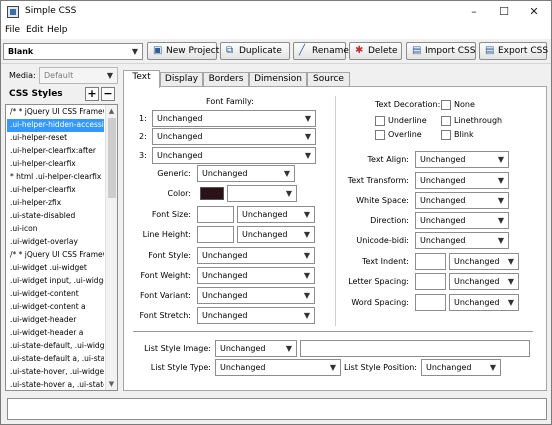 Image resolution: width=552 pixels, height=425 pixels. I want to click on font-stretch-select: Unchanged ▼, so click(256, 315).